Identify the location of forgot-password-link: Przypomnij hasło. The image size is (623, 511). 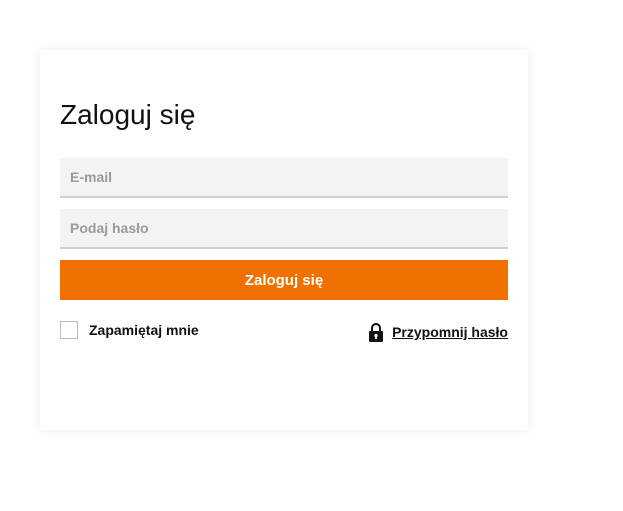
(438, 332).